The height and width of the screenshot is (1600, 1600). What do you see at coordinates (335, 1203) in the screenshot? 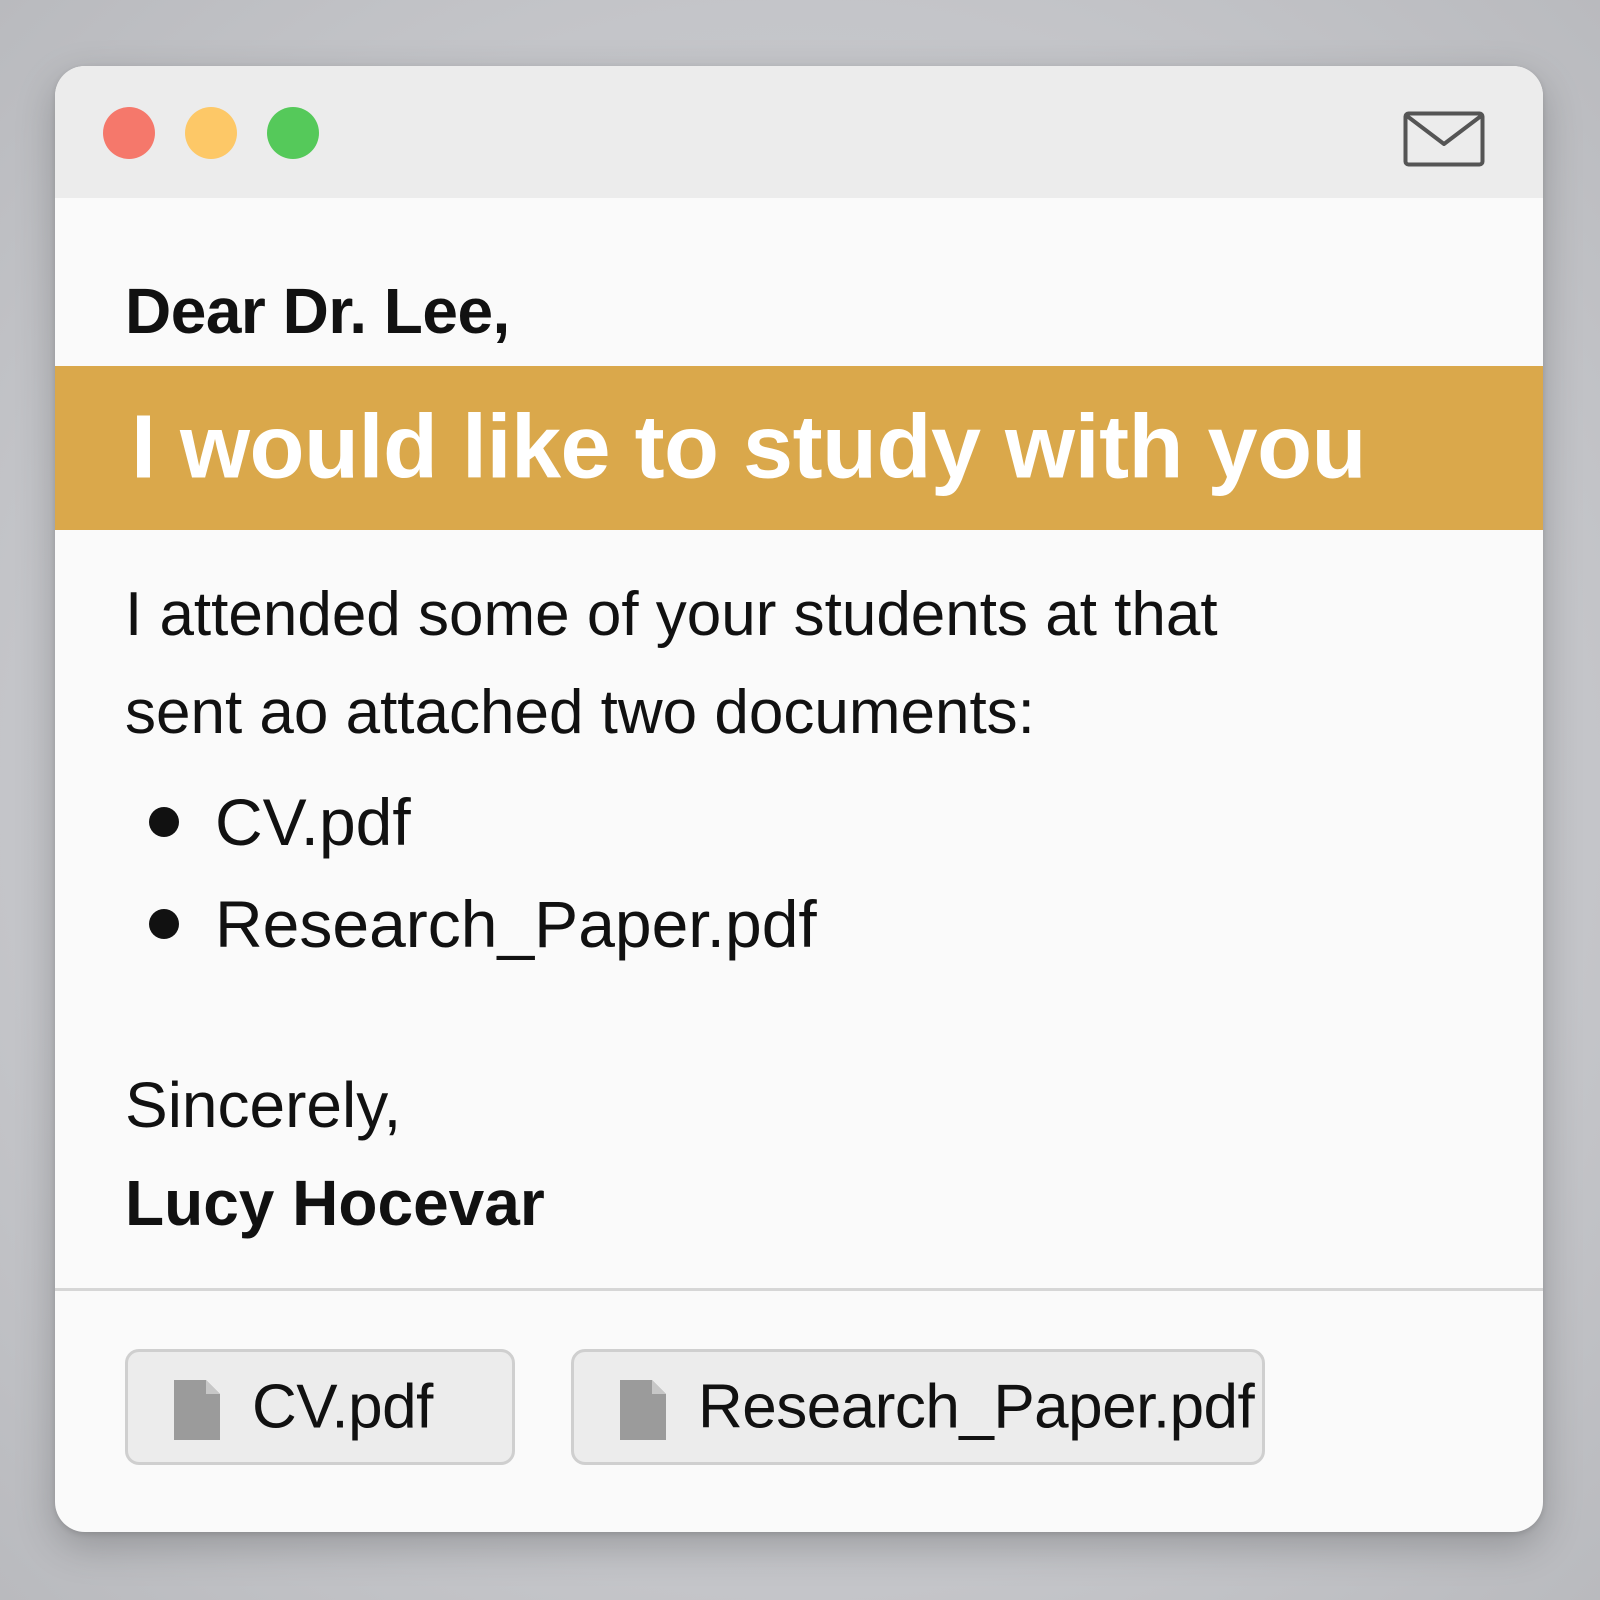
I see `signature: Lucy Hocevar` at bounding box center [335, 1203].